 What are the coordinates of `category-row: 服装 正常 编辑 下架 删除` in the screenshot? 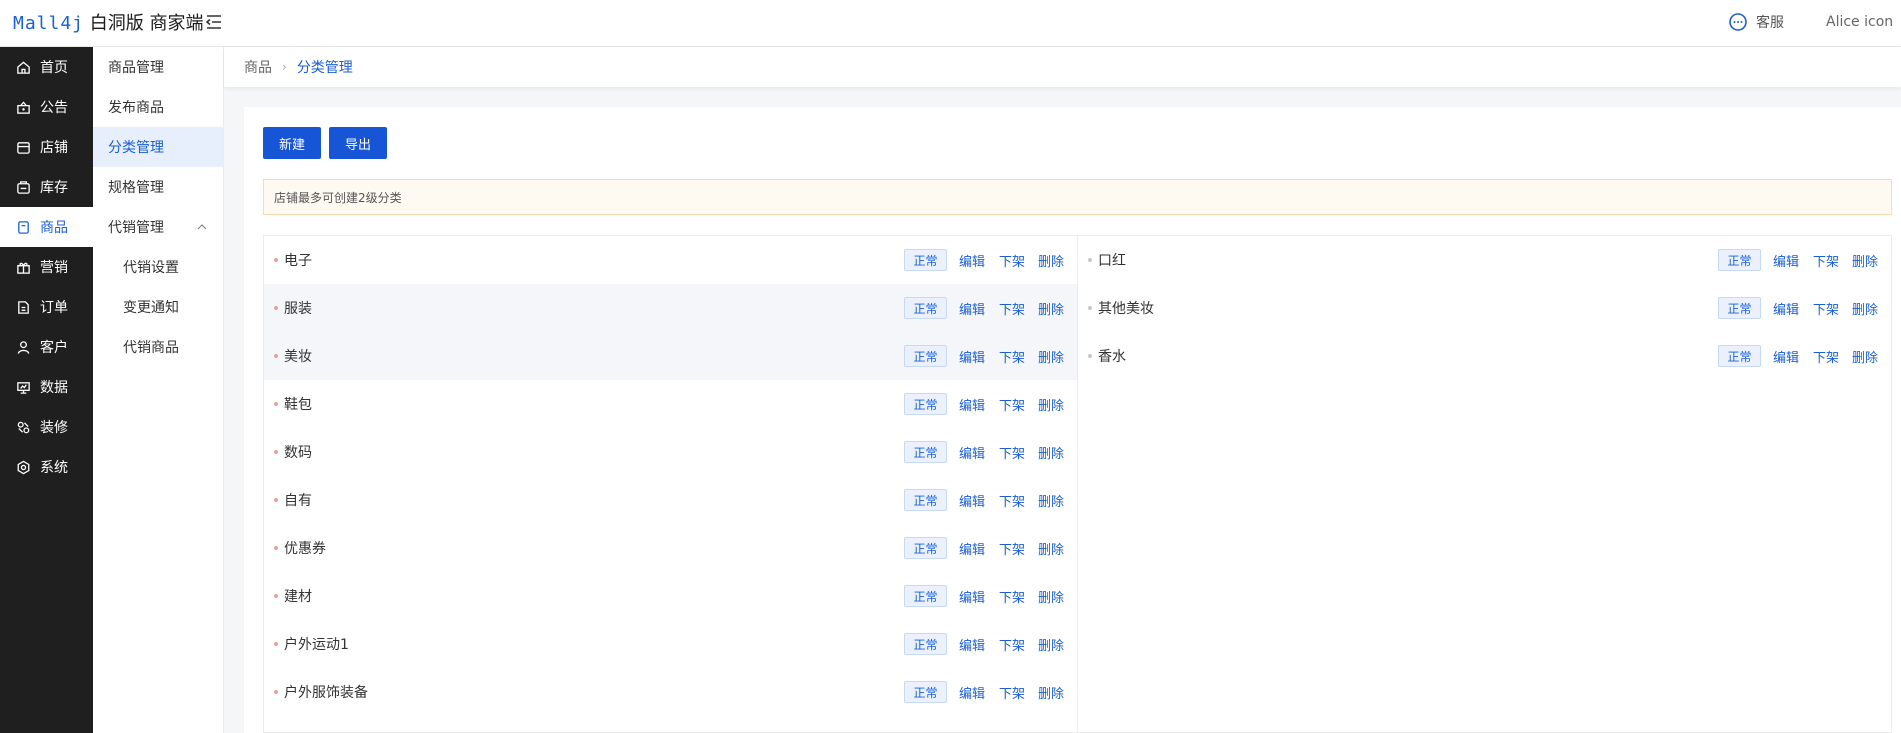 It's located at (670, 308).